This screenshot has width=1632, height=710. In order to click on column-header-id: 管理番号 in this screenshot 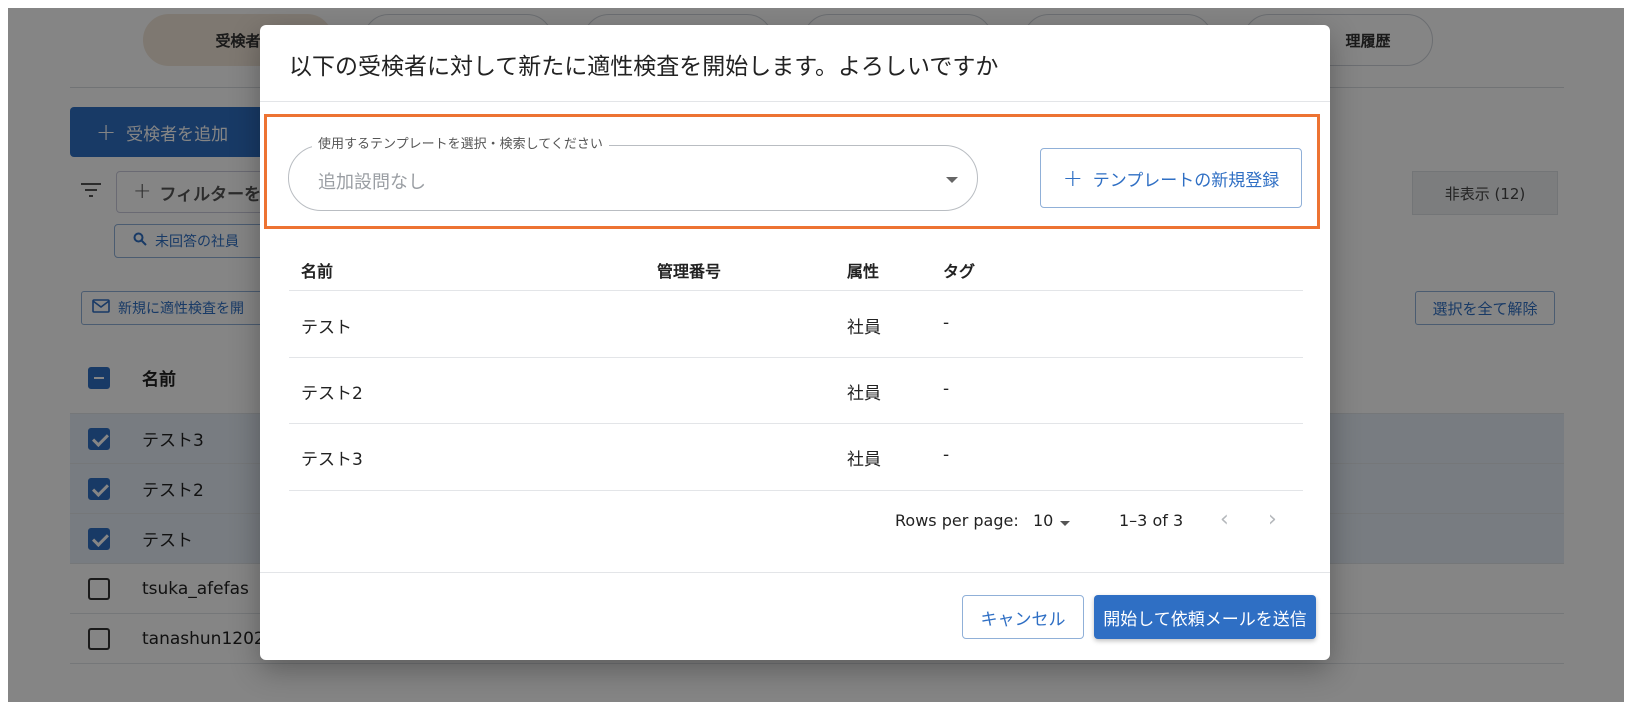, I will do `click(689, 271)`.